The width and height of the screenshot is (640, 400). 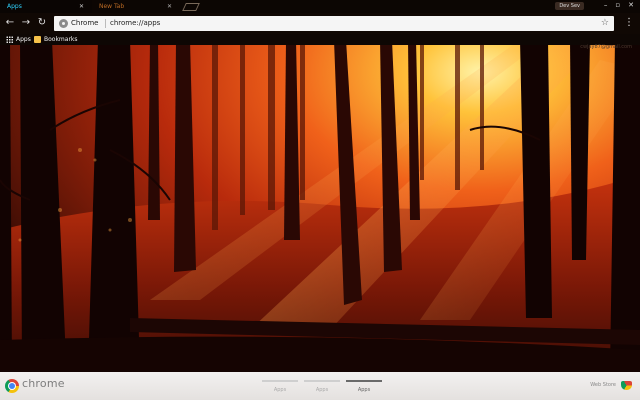 I want to click on page-tab-2: Apps, so click(x=322, y=386).